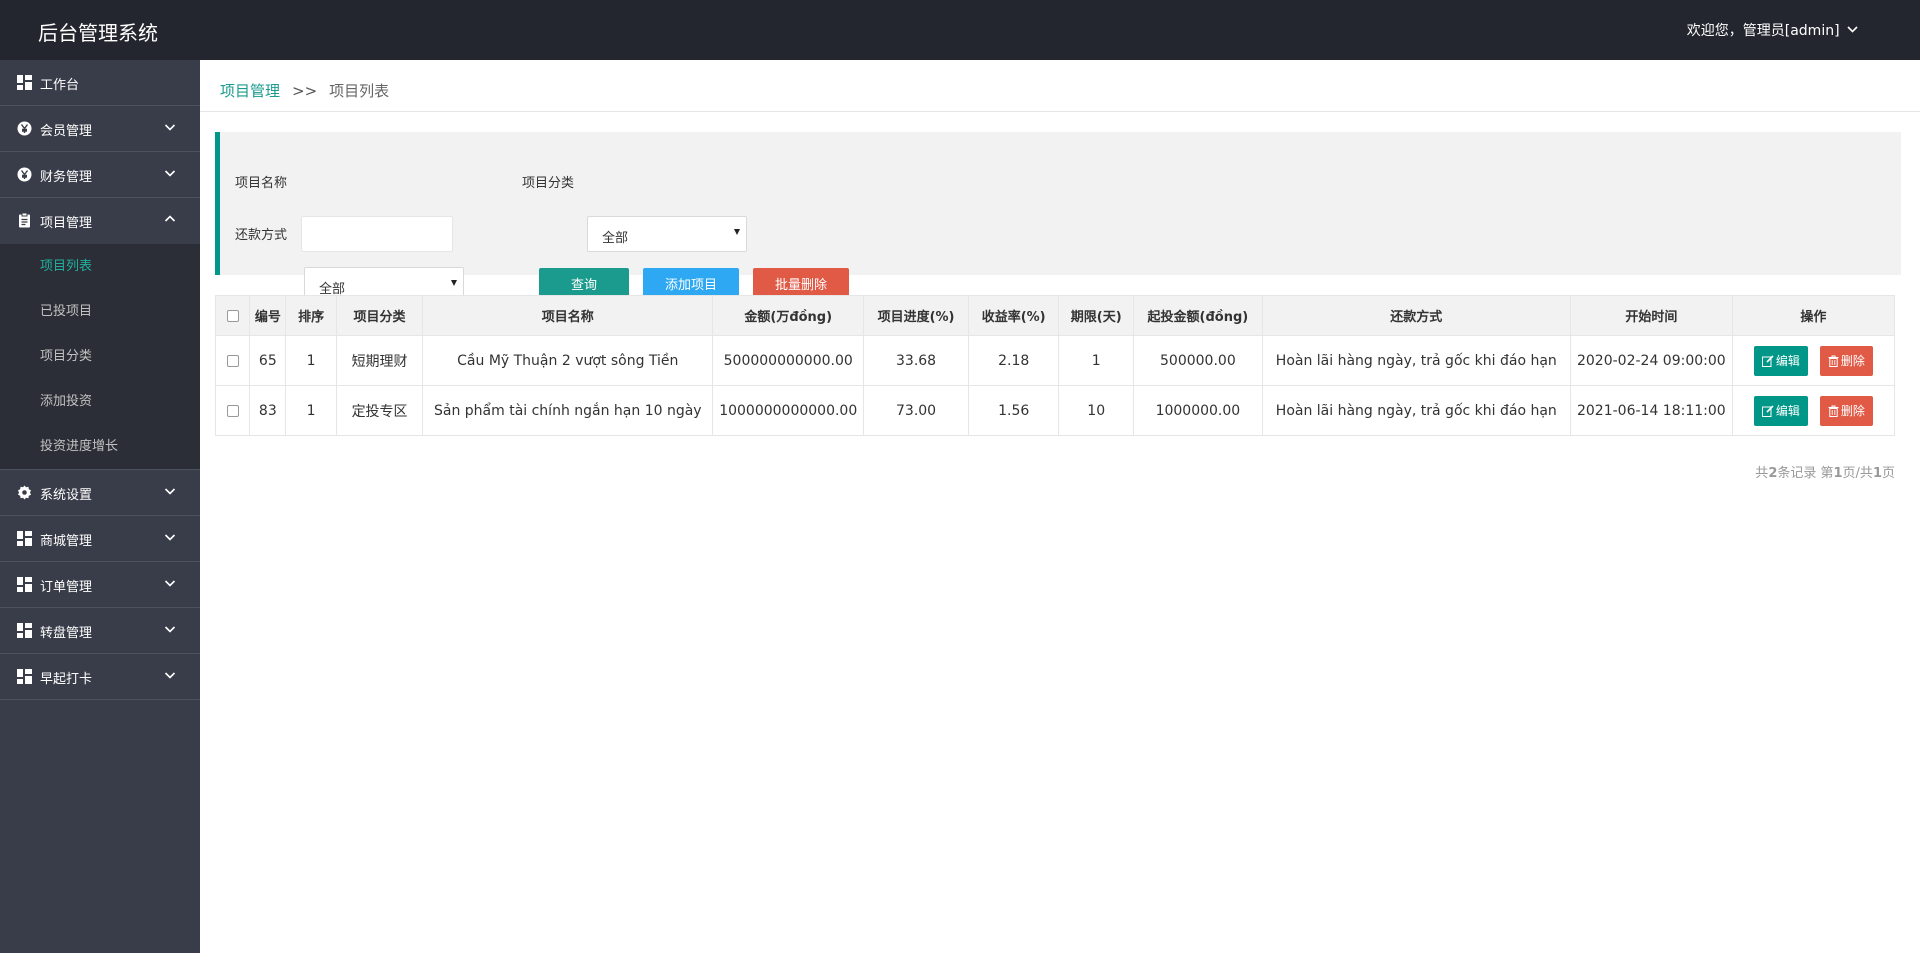 This screenshot has width=1920, height=953. Describe the element at coordinates (66, 587) in the screenshot. I see `sidebar-item-label: 订单管理` at that location.